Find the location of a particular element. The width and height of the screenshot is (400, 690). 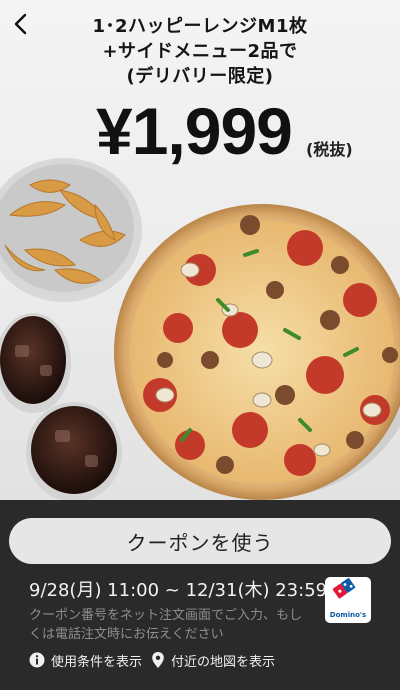

terms-link: 使用条件を表示 is located at coordinates (85, 660).